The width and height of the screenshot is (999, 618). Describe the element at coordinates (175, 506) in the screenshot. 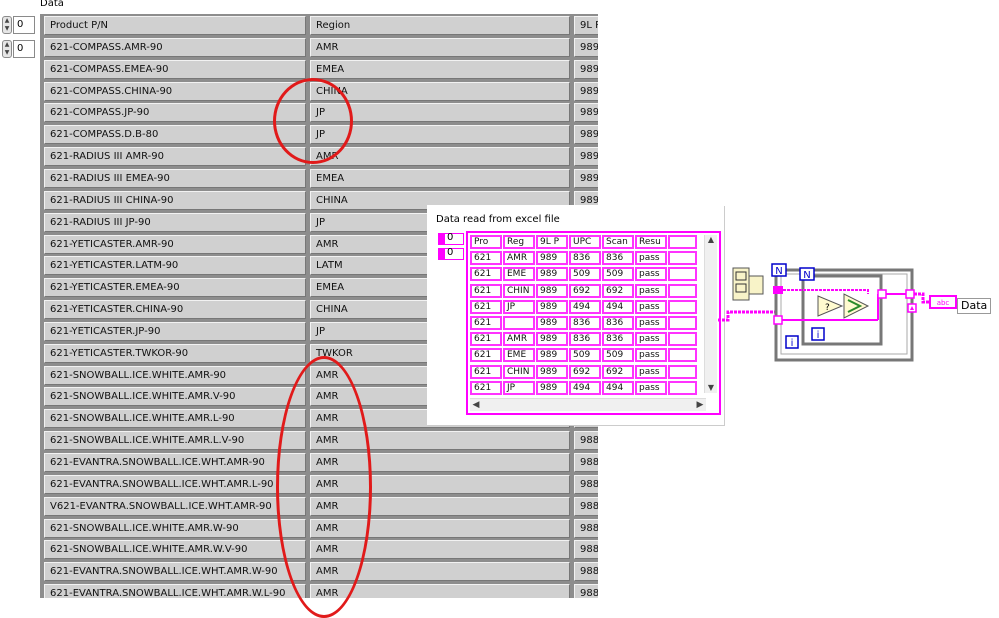

I see `table-cell: V621-EVANTRA.SNOWBALL.ICE.WHT.AMR-90` at that location.